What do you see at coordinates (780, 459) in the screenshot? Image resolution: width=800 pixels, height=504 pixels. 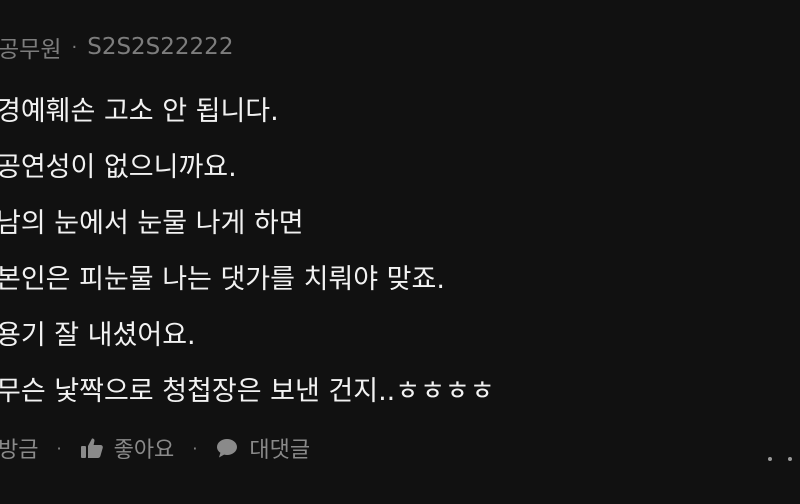 I see `more-dots-icon` at bounding box center [780, 459].